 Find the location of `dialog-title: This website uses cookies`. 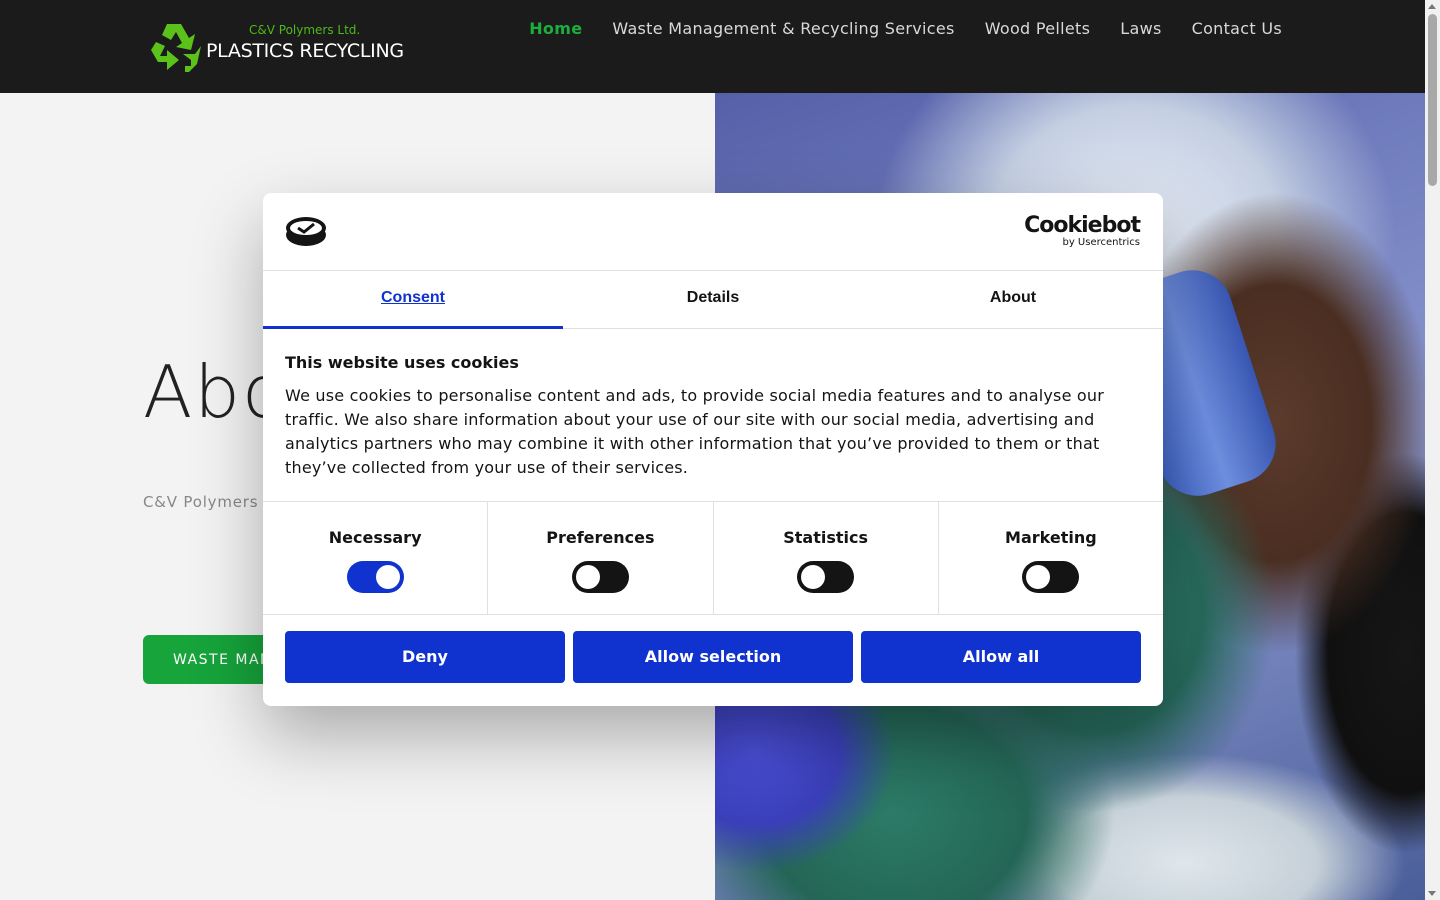

dialog-title: This website uses cookies is located at coordinates (402, 362).